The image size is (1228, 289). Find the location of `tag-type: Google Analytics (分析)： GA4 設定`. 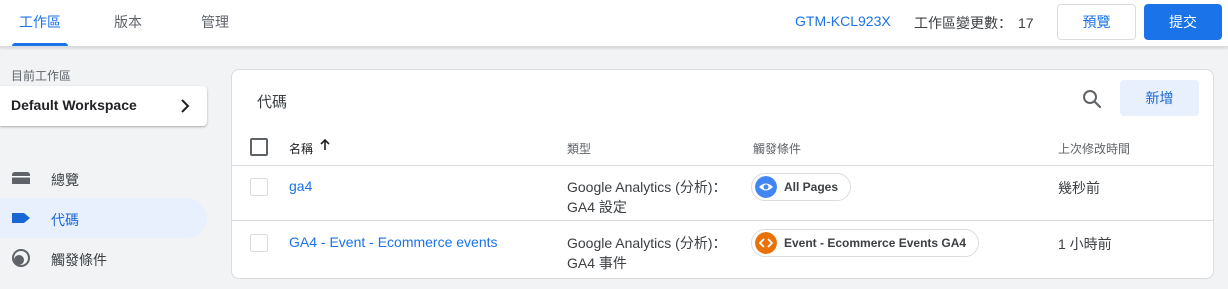

tag-type: Google Analytics (分析)： GA4 設定 is located at coordinates (657, 197).